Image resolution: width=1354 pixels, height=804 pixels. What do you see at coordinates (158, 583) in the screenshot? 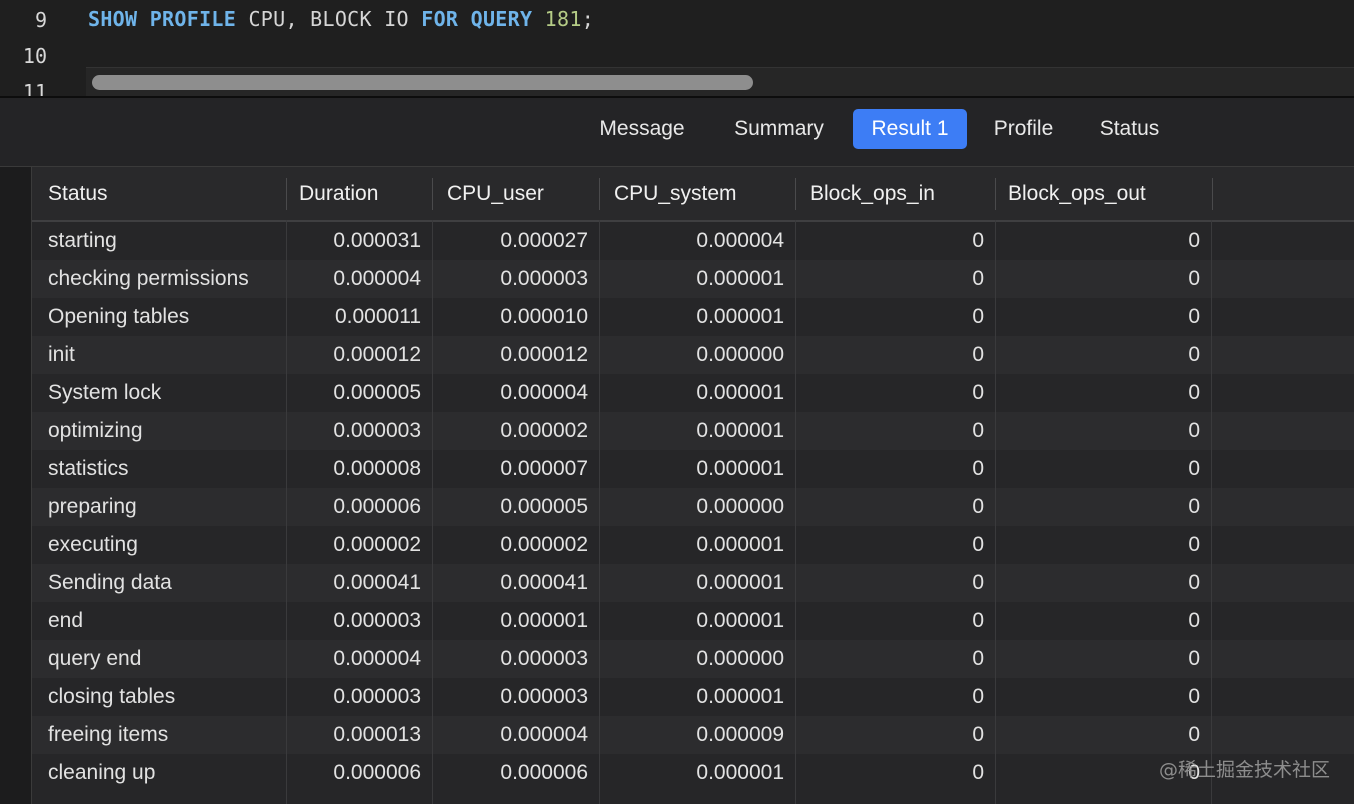
I see `cell-status: Sending data` at bounding box center [158, 583].